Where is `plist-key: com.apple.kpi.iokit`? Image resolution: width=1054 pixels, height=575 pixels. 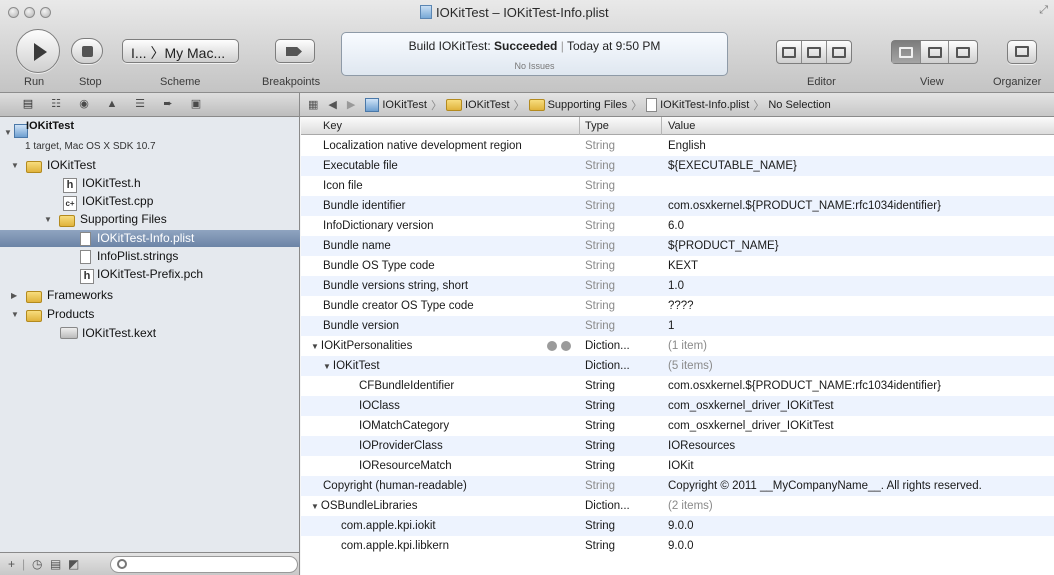 plist-key: com.apple.kpi.iokit is located at coordinates (388, 526).